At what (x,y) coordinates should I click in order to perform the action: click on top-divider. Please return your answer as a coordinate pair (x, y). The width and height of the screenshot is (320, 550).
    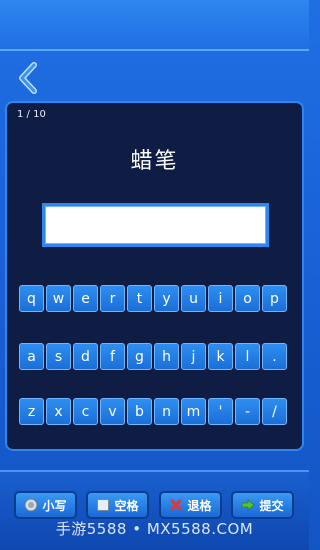
    Looking at the image, I should click on (154, 50).